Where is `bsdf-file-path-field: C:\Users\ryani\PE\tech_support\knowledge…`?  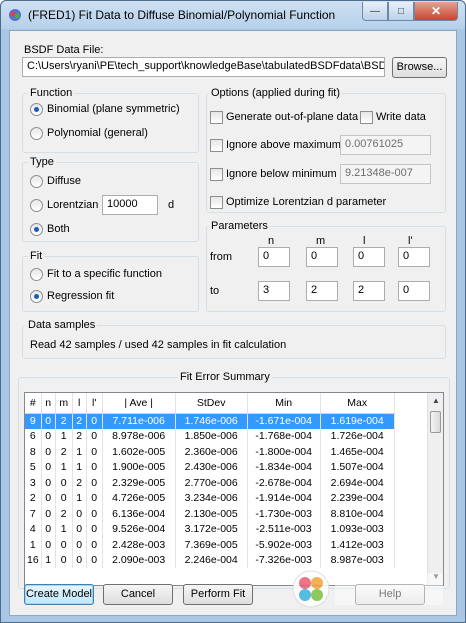 bsdf-file-path-field: C:\Users\ryani\PE\tech_support\knowledge… is located at coordinates (203, 67).